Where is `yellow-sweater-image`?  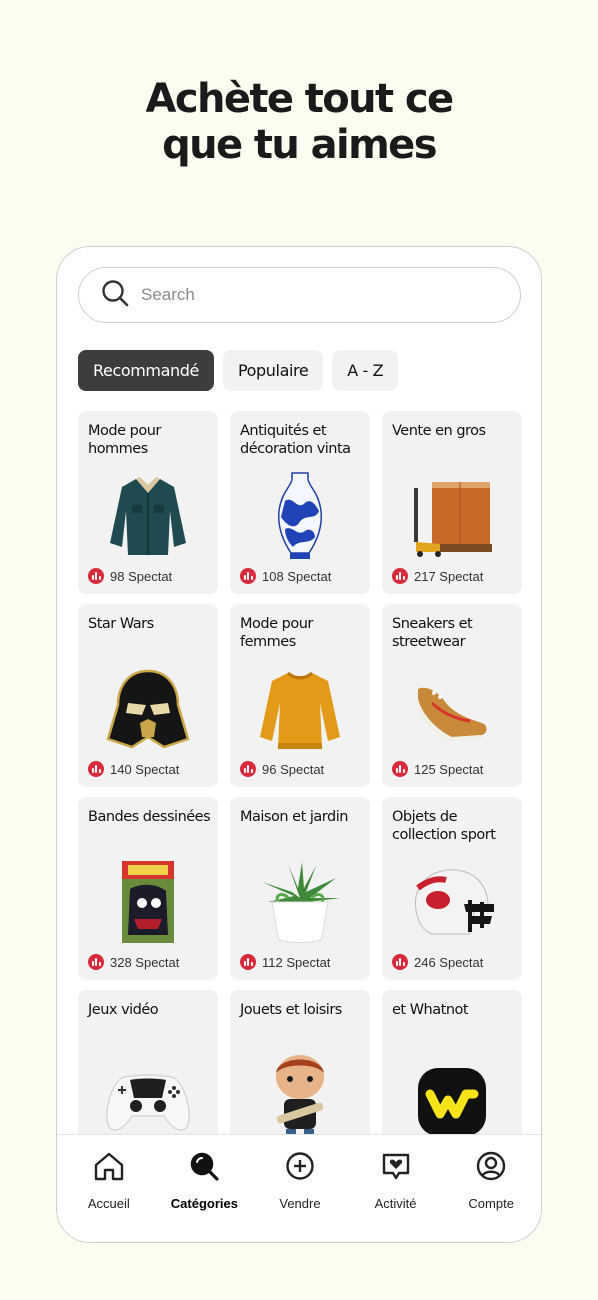 yellow-sweater-image is located at coordinates (300, 709).